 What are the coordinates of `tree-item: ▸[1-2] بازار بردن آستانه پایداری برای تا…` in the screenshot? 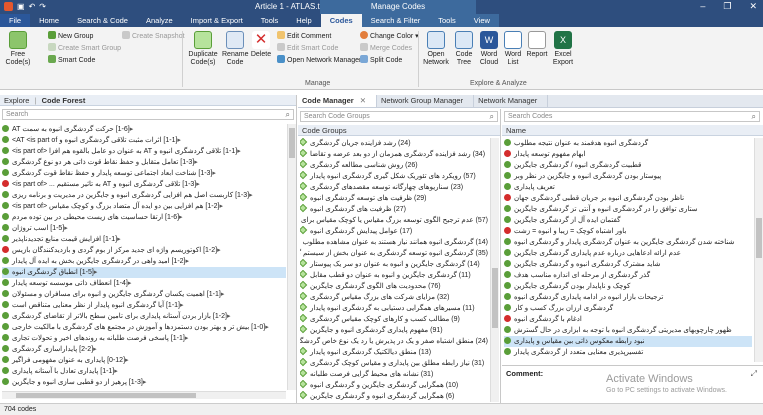 It's located at (144, 316).